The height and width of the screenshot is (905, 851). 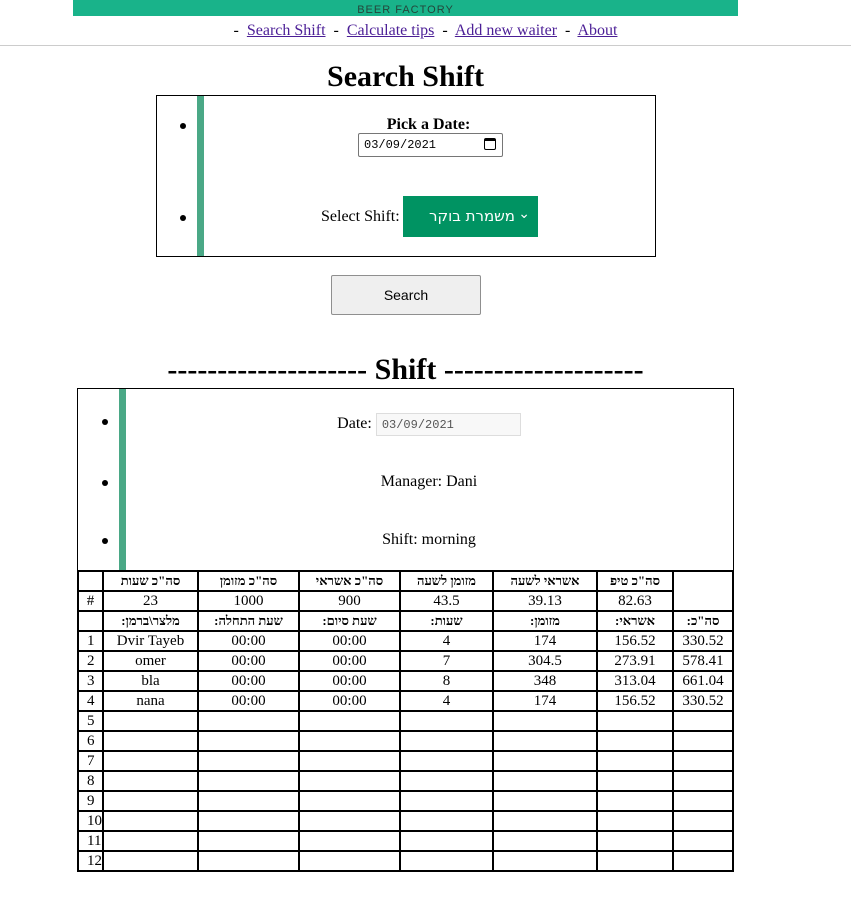 What do you see at coordinates (429, 481) in the screenshot?
I see `shift-manager: Manager: Dani` at bounding box center [429, 481].